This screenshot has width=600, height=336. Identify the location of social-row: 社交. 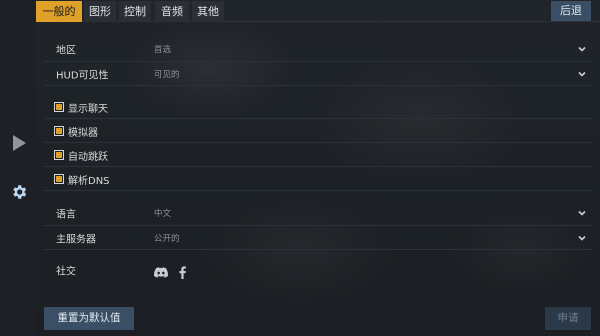
(318, 270).